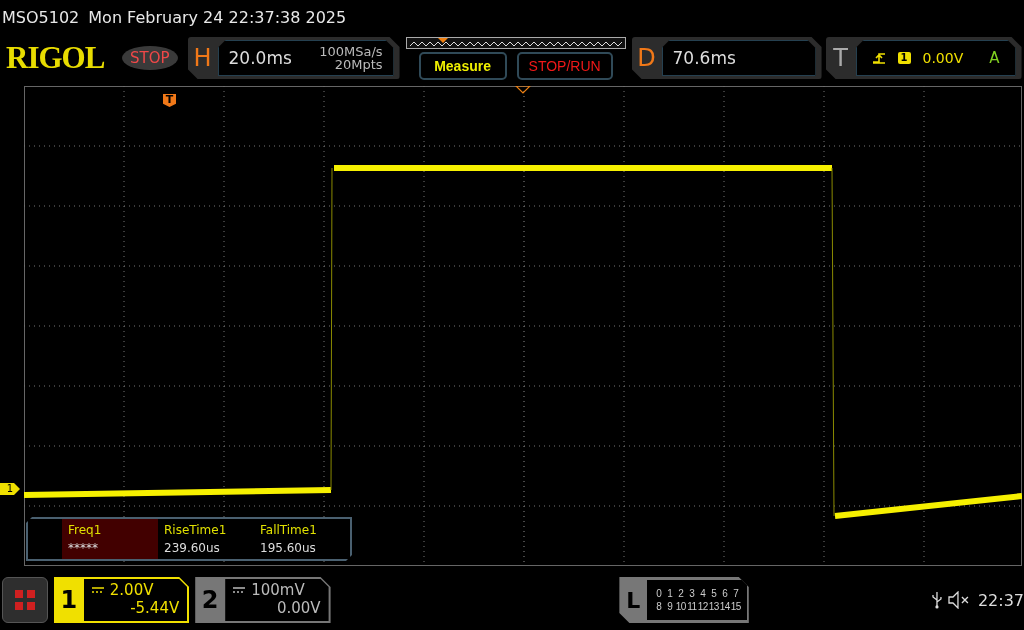 This screenshot has width=1024, height=630. Describe the element at coordinates (840, 58) in the screenshot. I see `trigger-label: T` at that location.